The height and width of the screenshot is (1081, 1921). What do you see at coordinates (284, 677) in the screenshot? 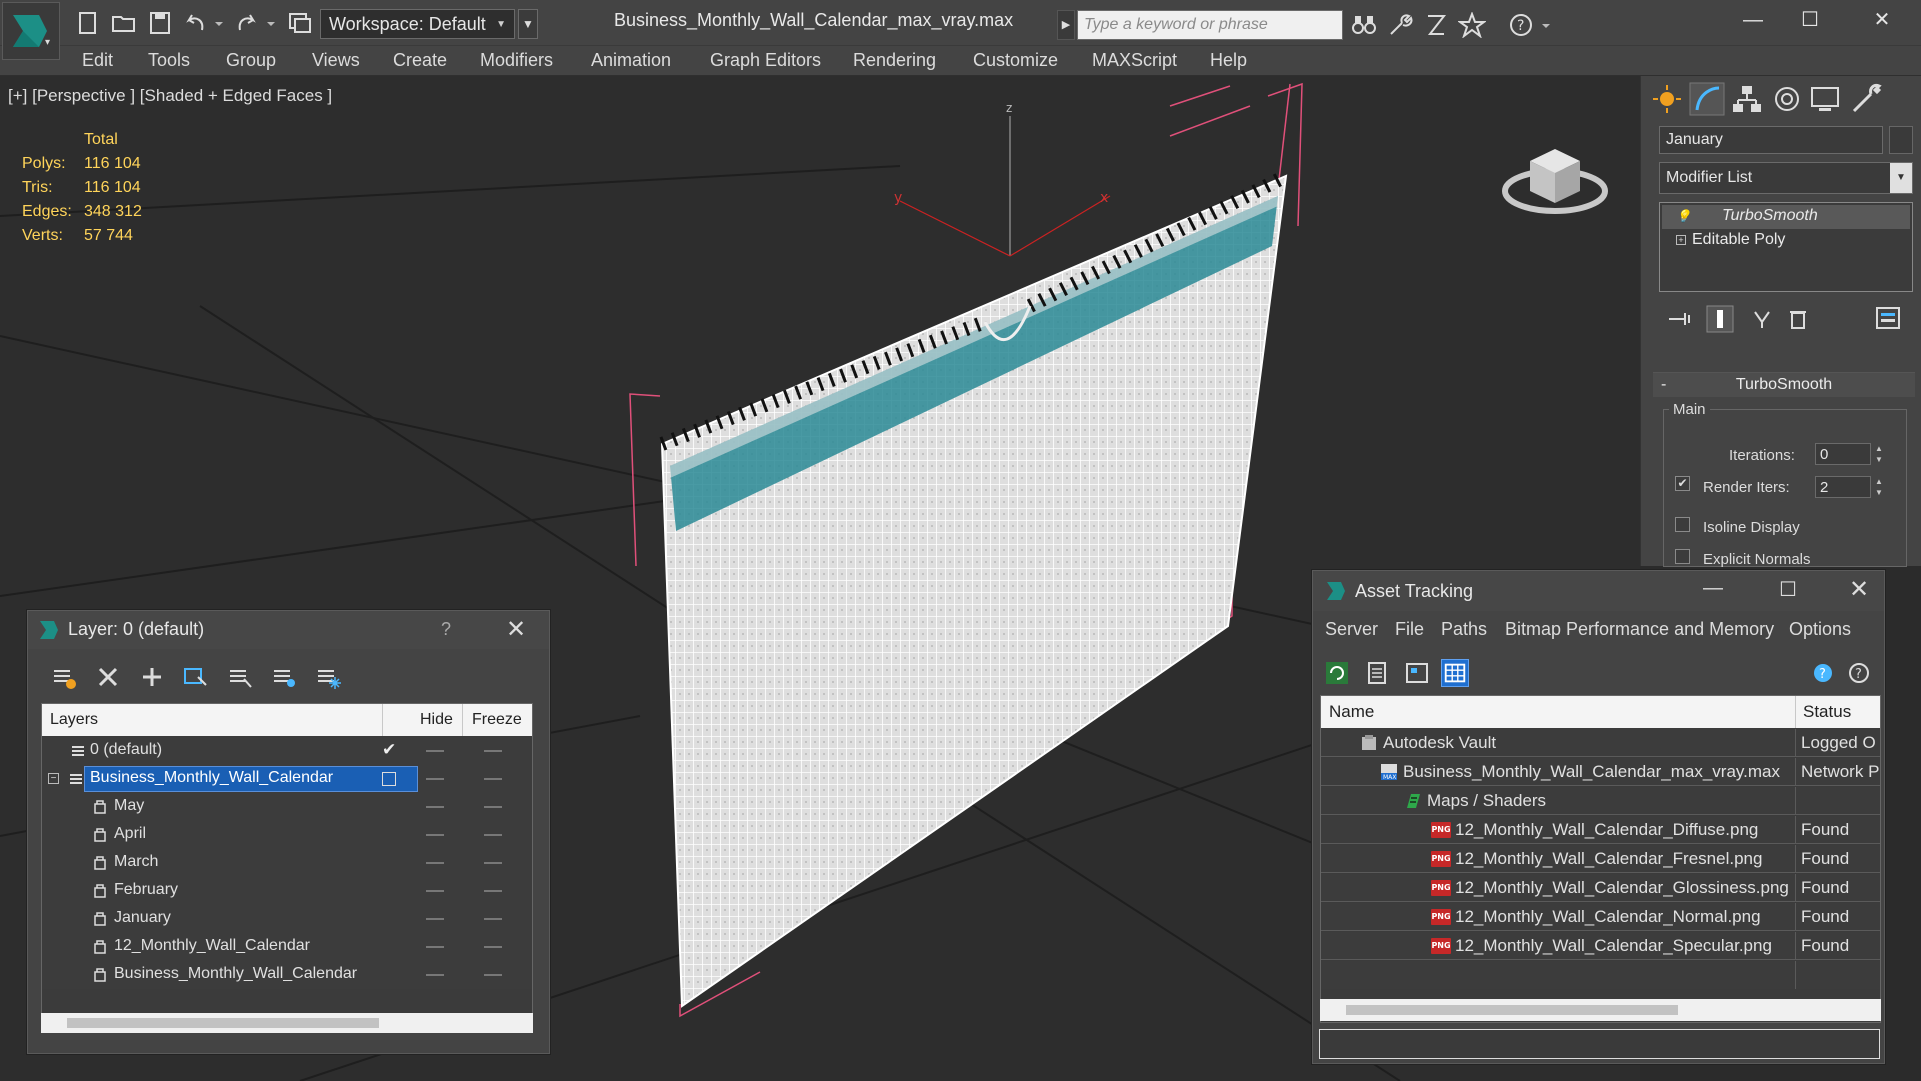
I see `hide-all-layers-icon` at bounding box center [284, 677].